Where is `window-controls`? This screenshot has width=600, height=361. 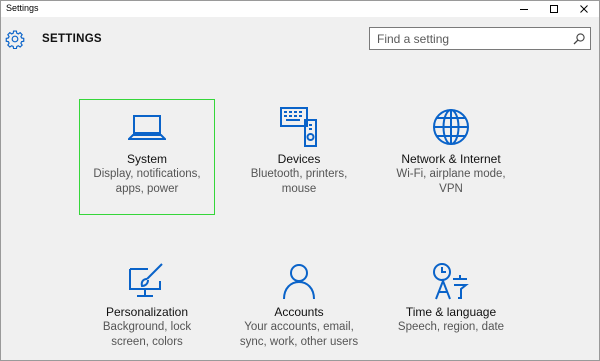 window-controls is located at coordinates (554, 9).